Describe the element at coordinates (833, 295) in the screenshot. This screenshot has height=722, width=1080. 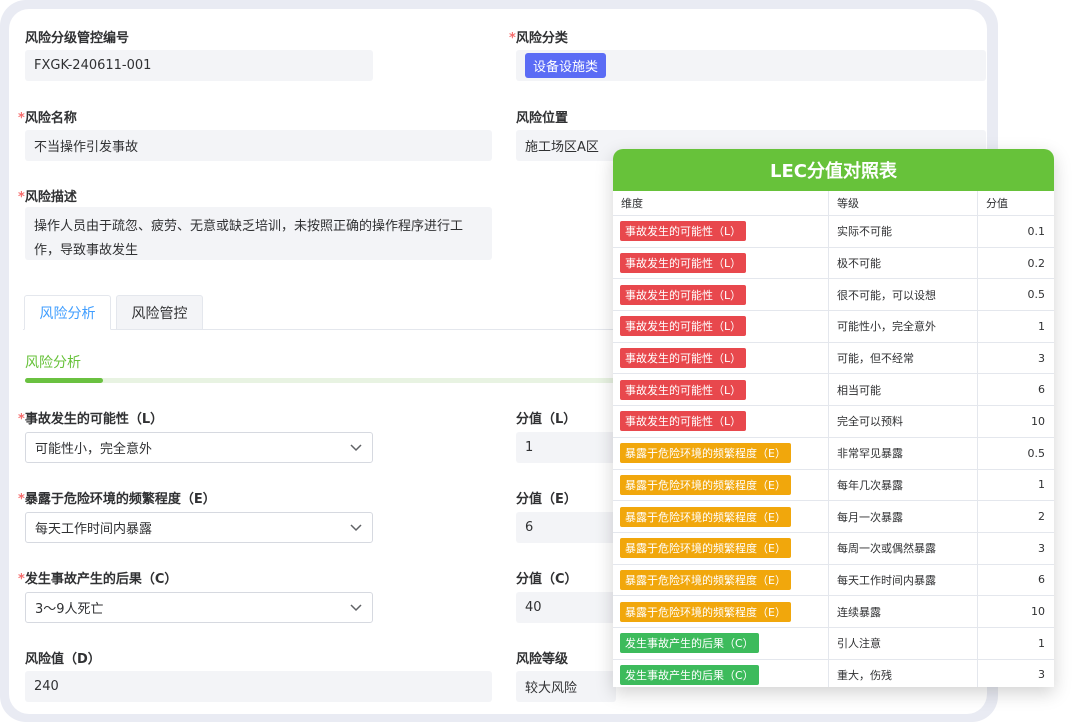
I see `table-row: 事故发生的可能性（L） 很不可能，可以设想 0.5` at that location.